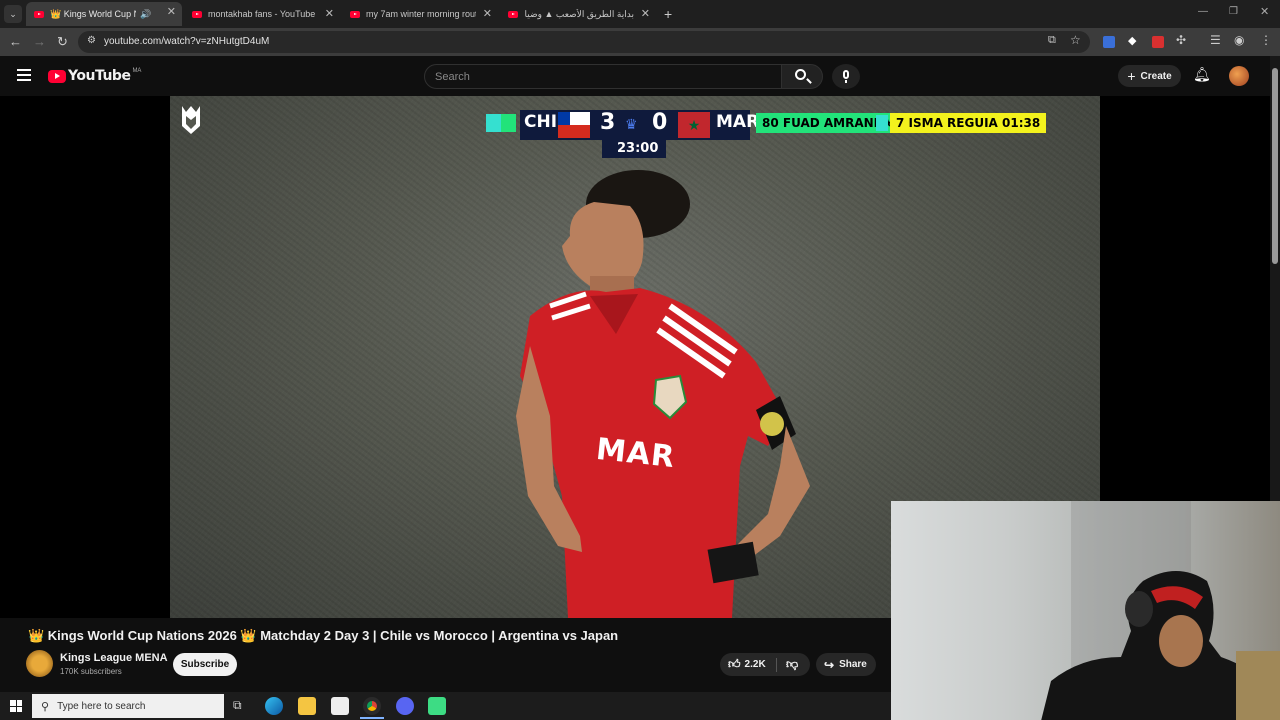  What do you see at coordinates (608, 122) in the screenshot?
I see `home-score: 3` at bounding box center [608, 122].